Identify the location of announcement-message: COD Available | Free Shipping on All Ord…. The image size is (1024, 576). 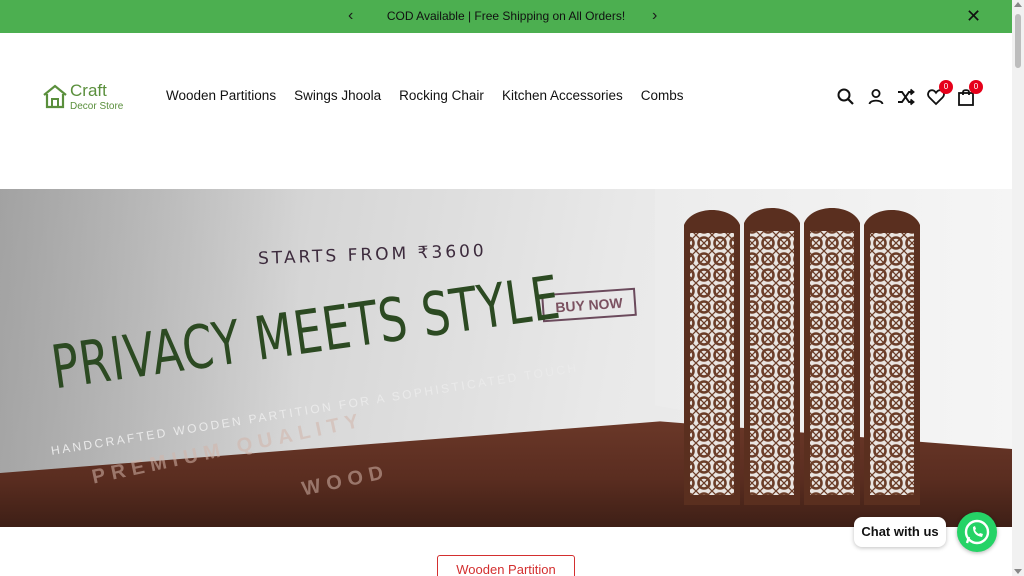
(506, 16).